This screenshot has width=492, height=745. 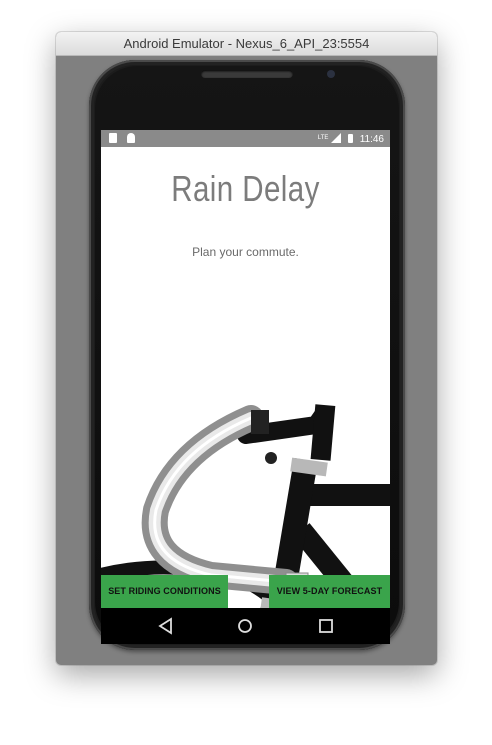 What do you see at coordinates (323, 138) in the screenshot?
I see `network-type: LTE` at bounding box center [323, 138].